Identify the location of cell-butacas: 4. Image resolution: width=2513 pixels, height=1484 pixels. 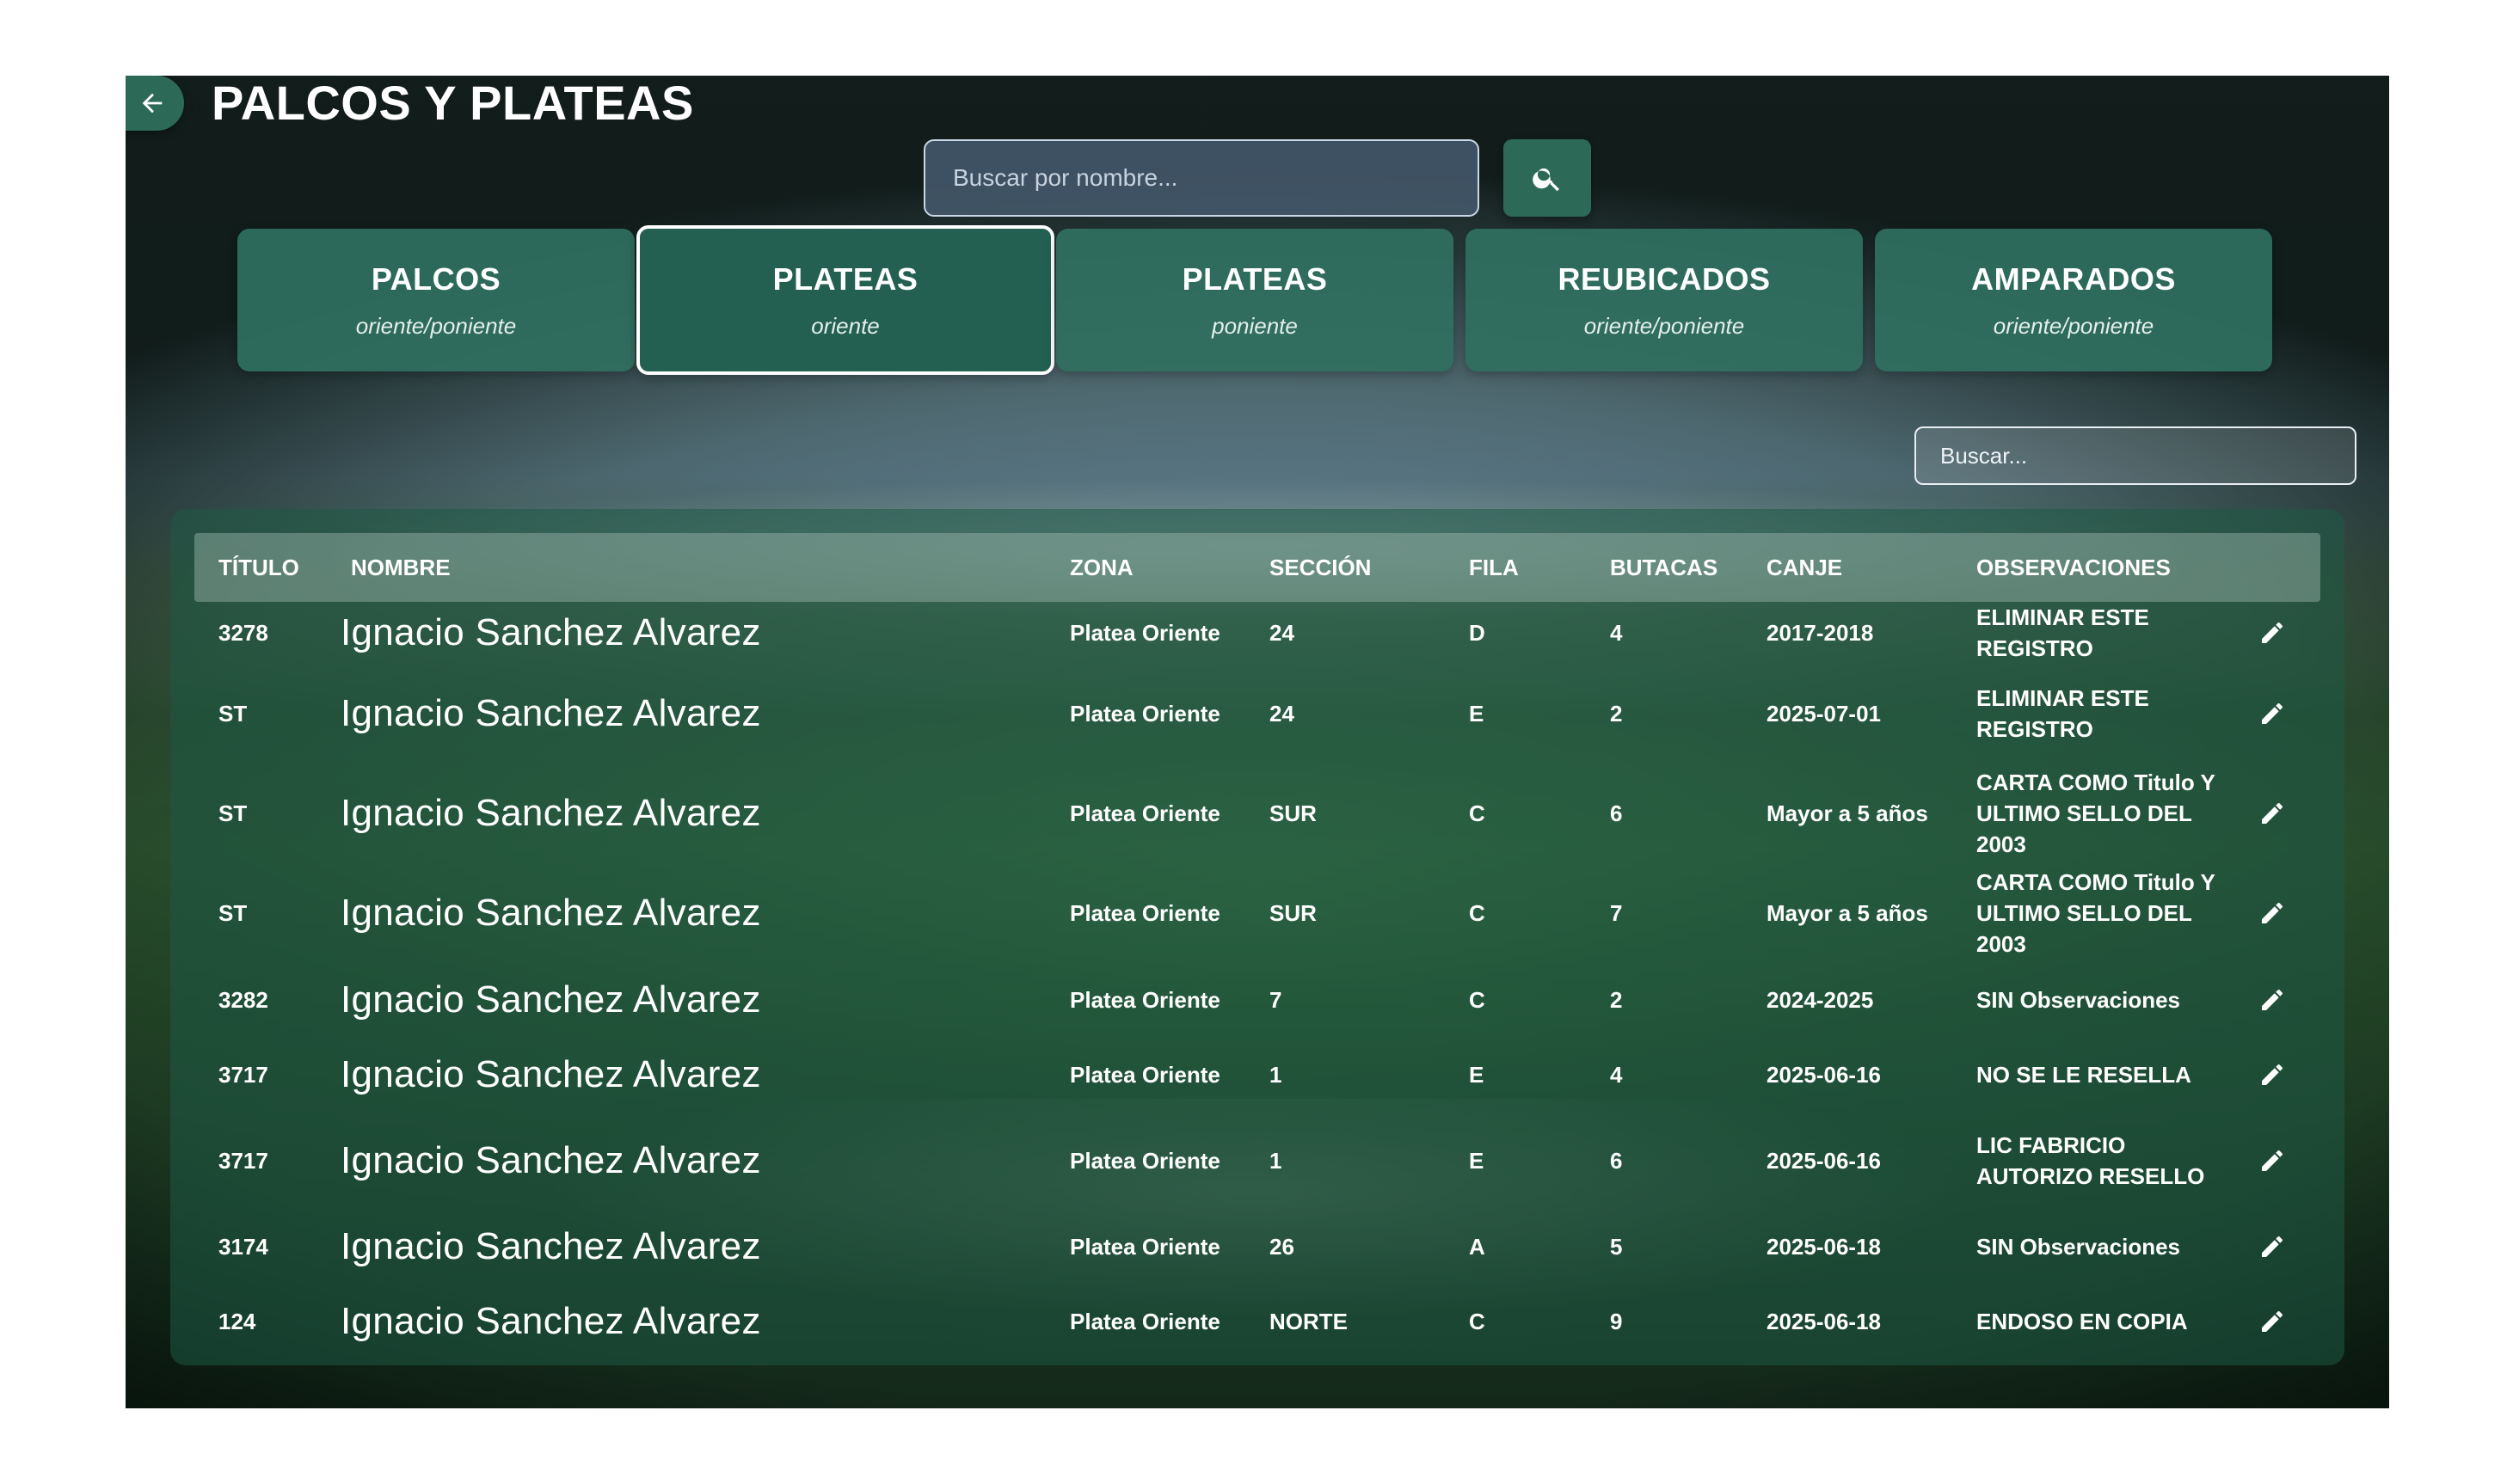
(1616, 1074).